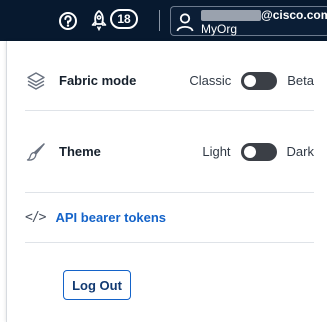 The image size is (327, 322). I want to click on api-bearer-tokens-link: API bearer tokens, so click(110, 217).